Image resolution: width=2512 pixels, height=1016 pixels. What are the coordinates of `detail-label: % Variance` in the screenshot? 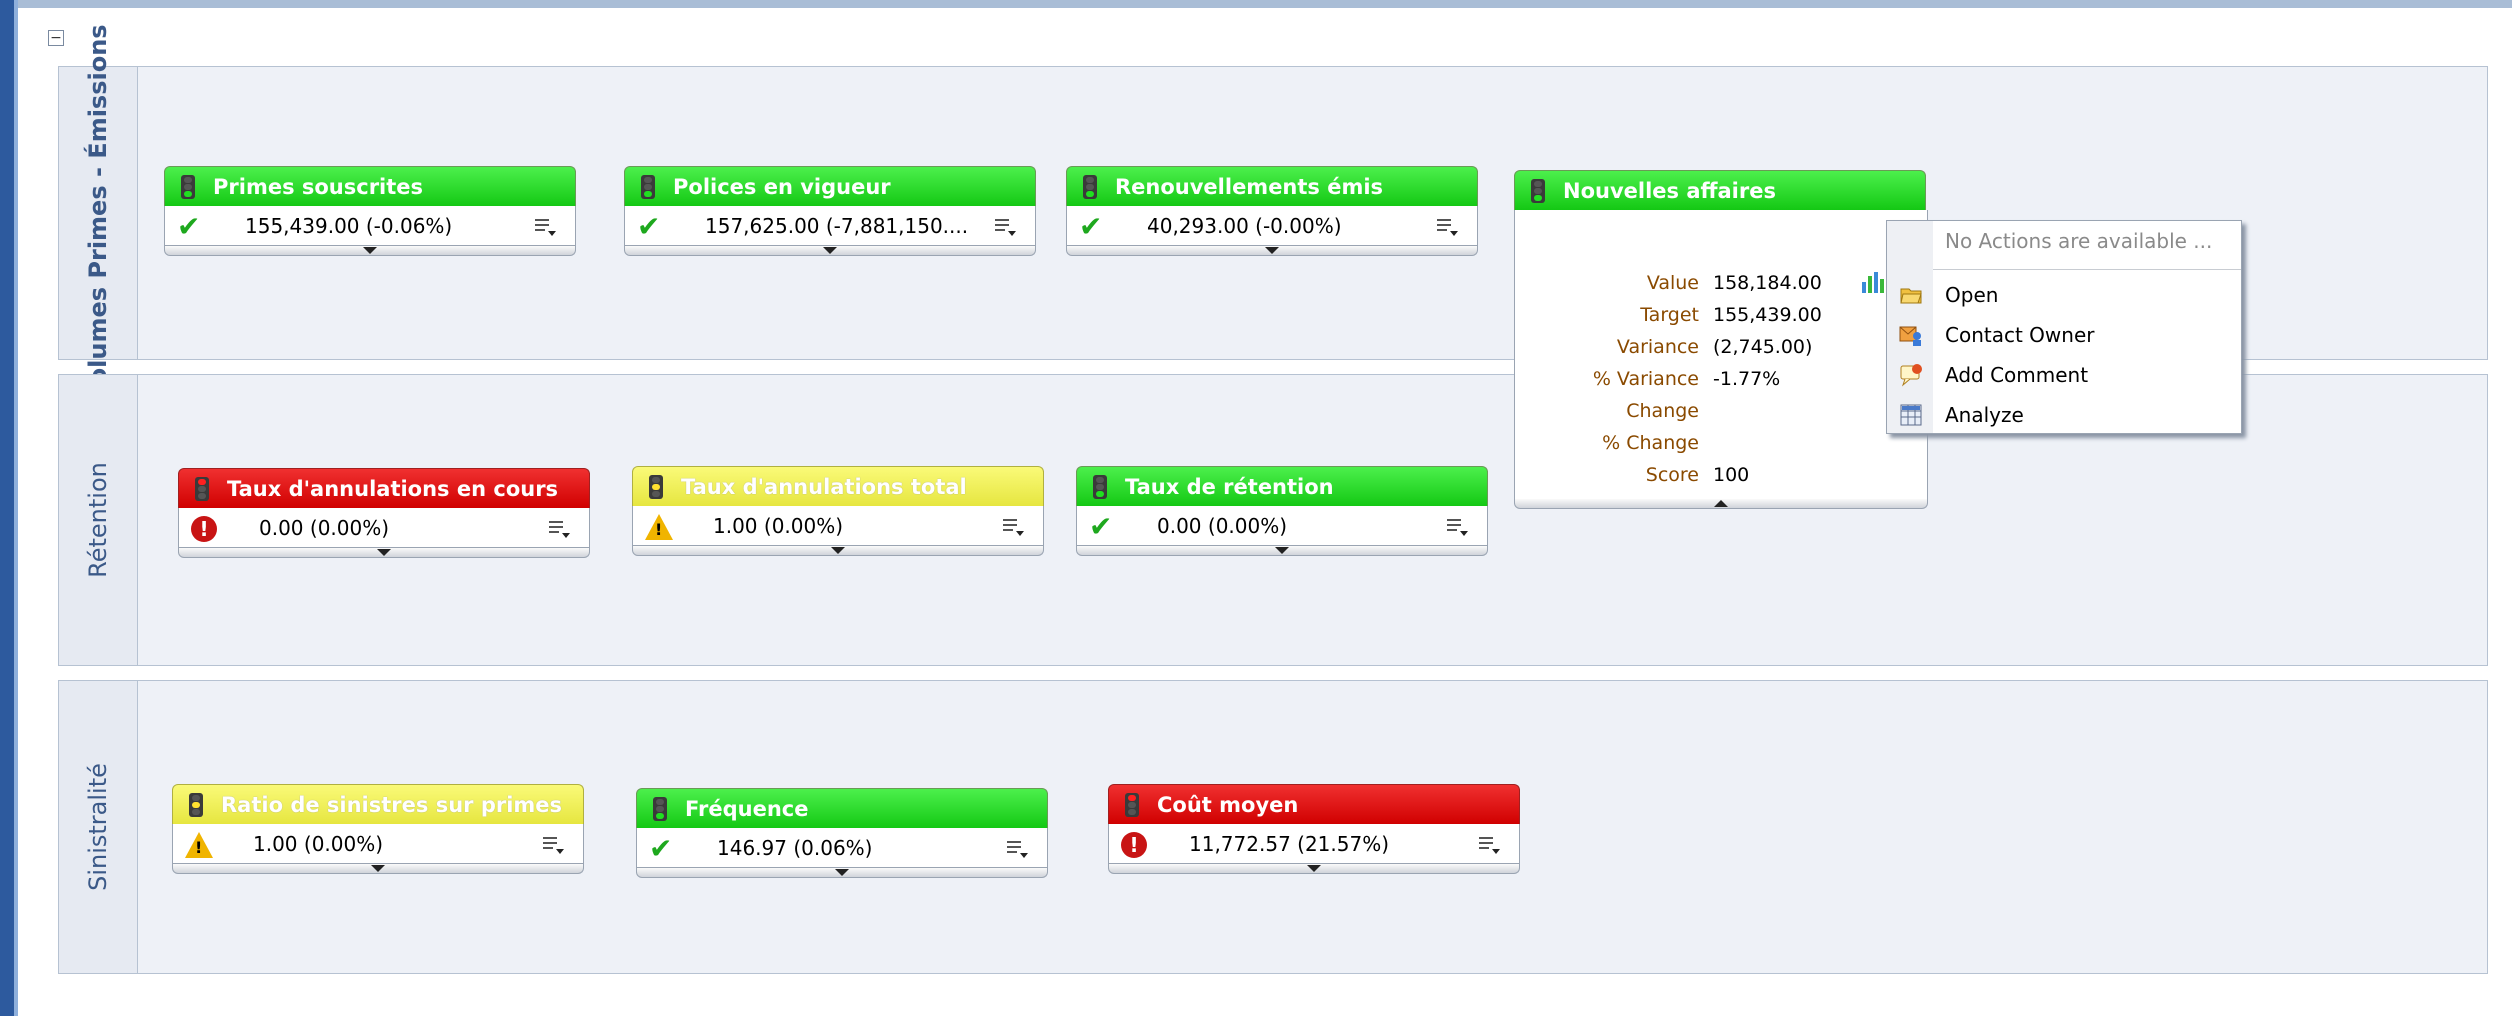 It's located at (1645, 379).